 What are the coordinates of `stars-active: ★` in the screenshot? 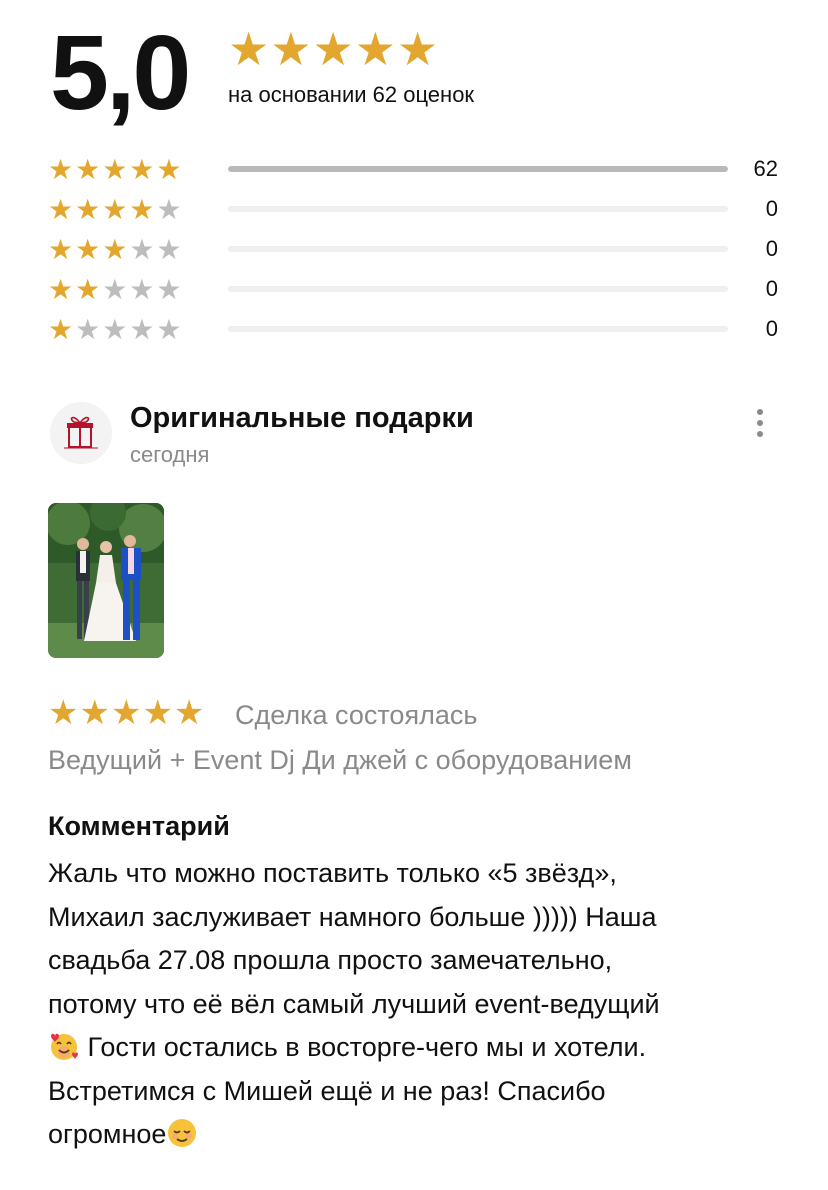 It's located at (62, 329).